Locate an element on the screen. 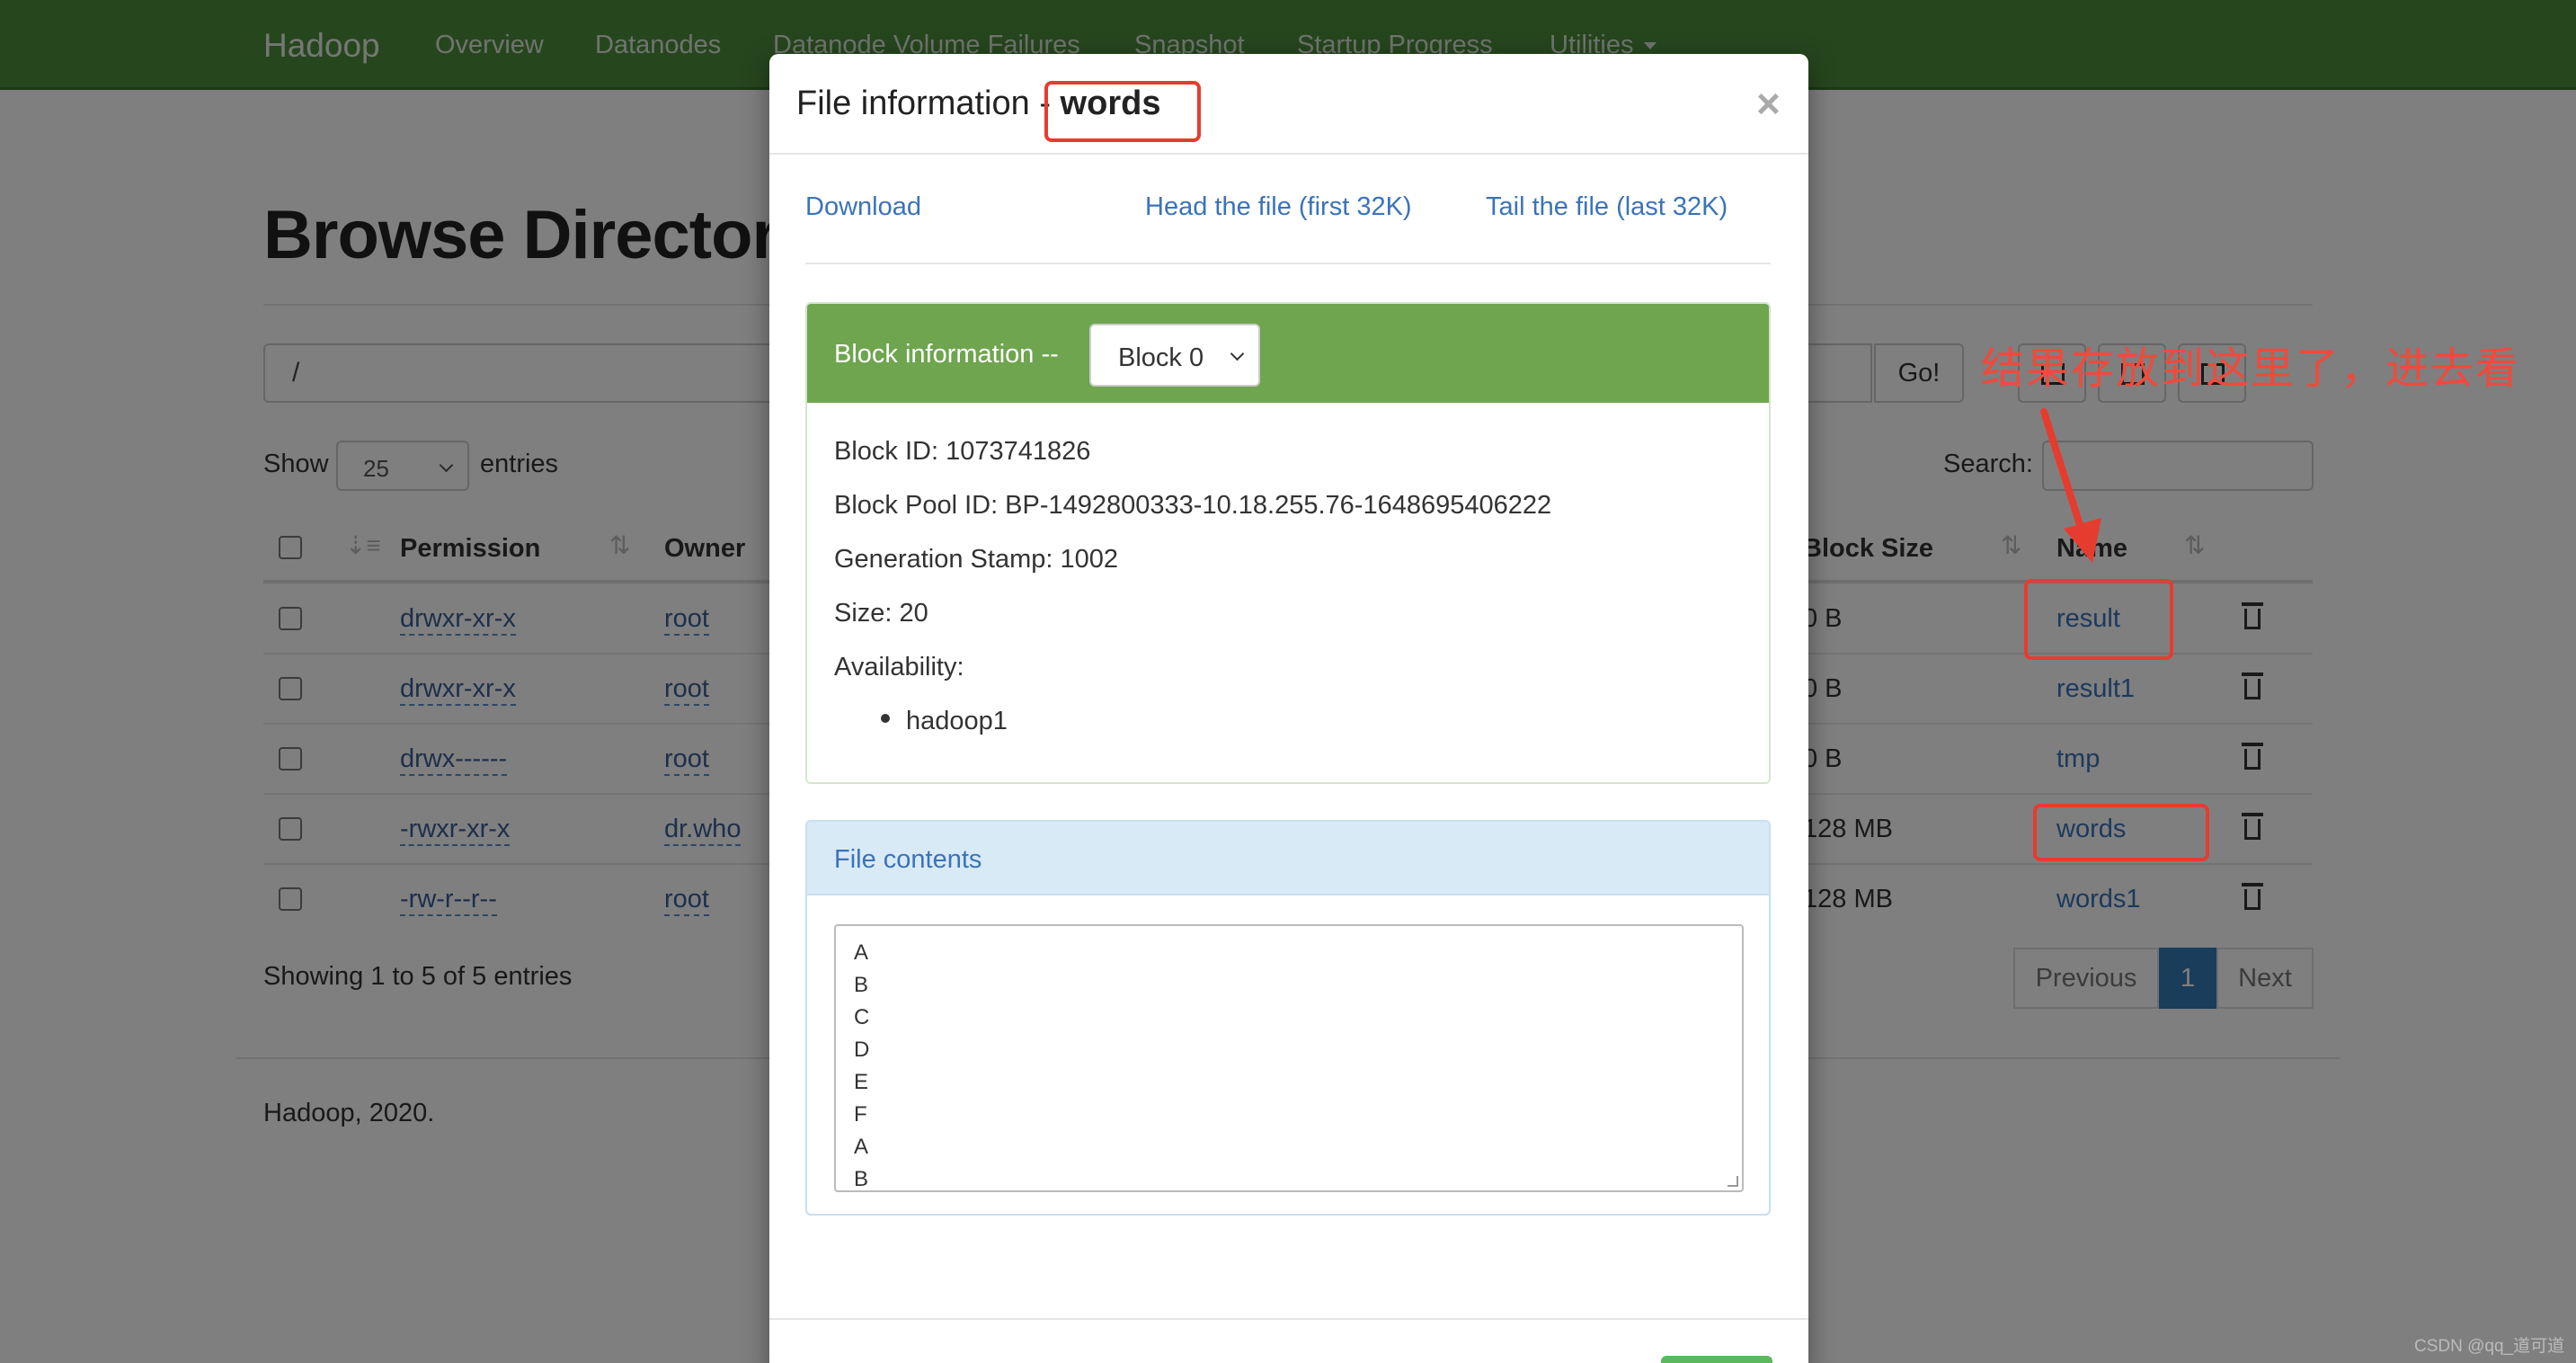 Image resolution: width=2576 pixels, height=1363 pixels. download-link: Download is located at coordinates (863, 207).